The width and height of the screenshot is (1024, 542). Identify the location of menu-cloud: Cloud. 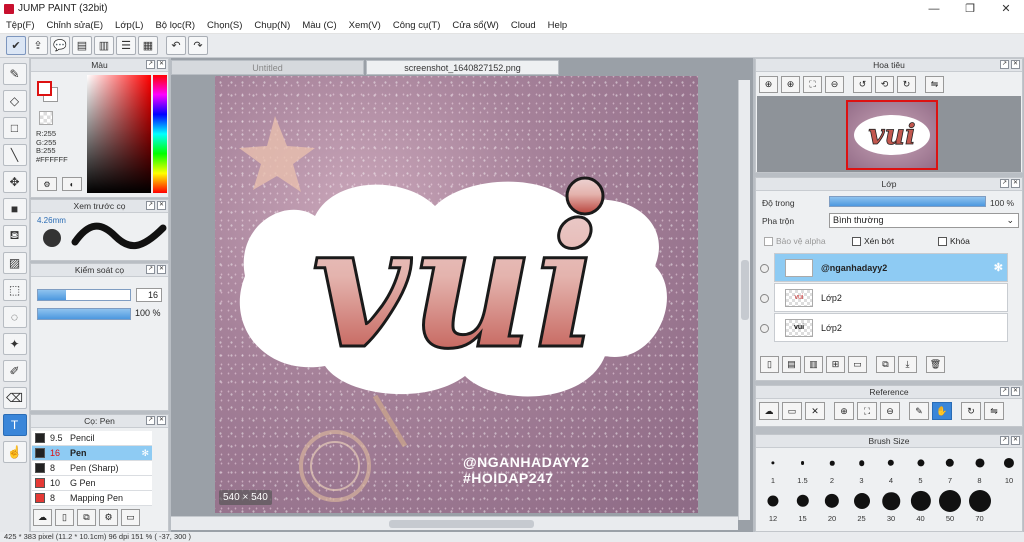
(523, 25).